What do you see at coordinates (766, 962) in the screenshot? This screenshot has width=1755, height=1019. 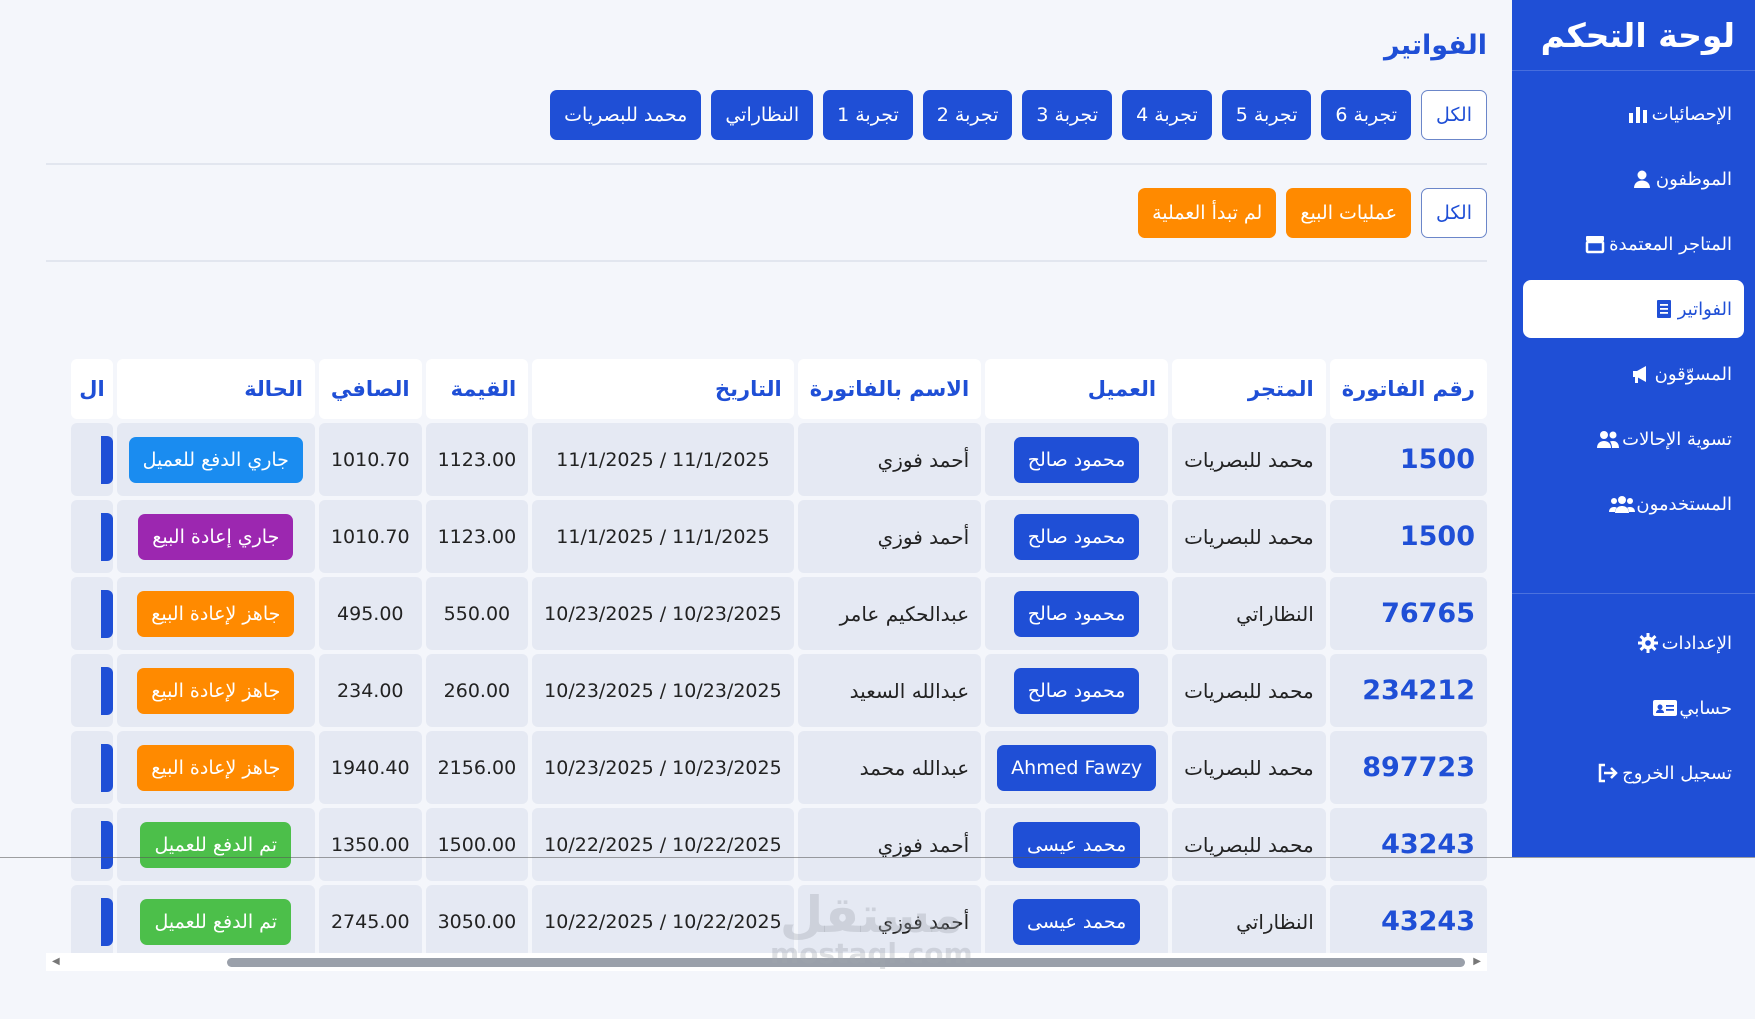 I see `horizontal-scrollbar: ◀ ▶` at bounding box center [766, 962].